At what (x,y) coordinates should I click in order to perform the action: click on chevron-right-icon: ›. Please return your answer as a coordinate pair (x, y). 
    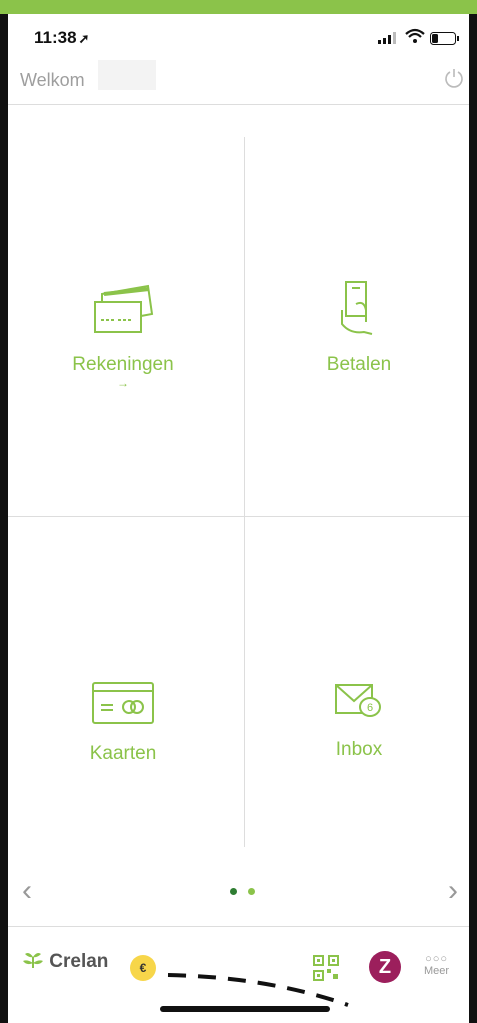
    Looking at the image, I should click on (453, 891).